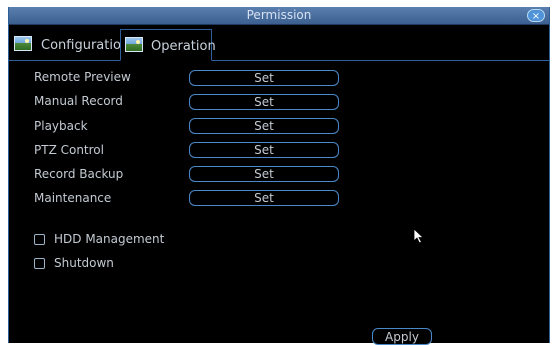 The width and height of the screenshot is (552, 345). Describe the element at coordinates (264, 150) in the screenshot. I see `ptz-control-set-button: Set` at that location.